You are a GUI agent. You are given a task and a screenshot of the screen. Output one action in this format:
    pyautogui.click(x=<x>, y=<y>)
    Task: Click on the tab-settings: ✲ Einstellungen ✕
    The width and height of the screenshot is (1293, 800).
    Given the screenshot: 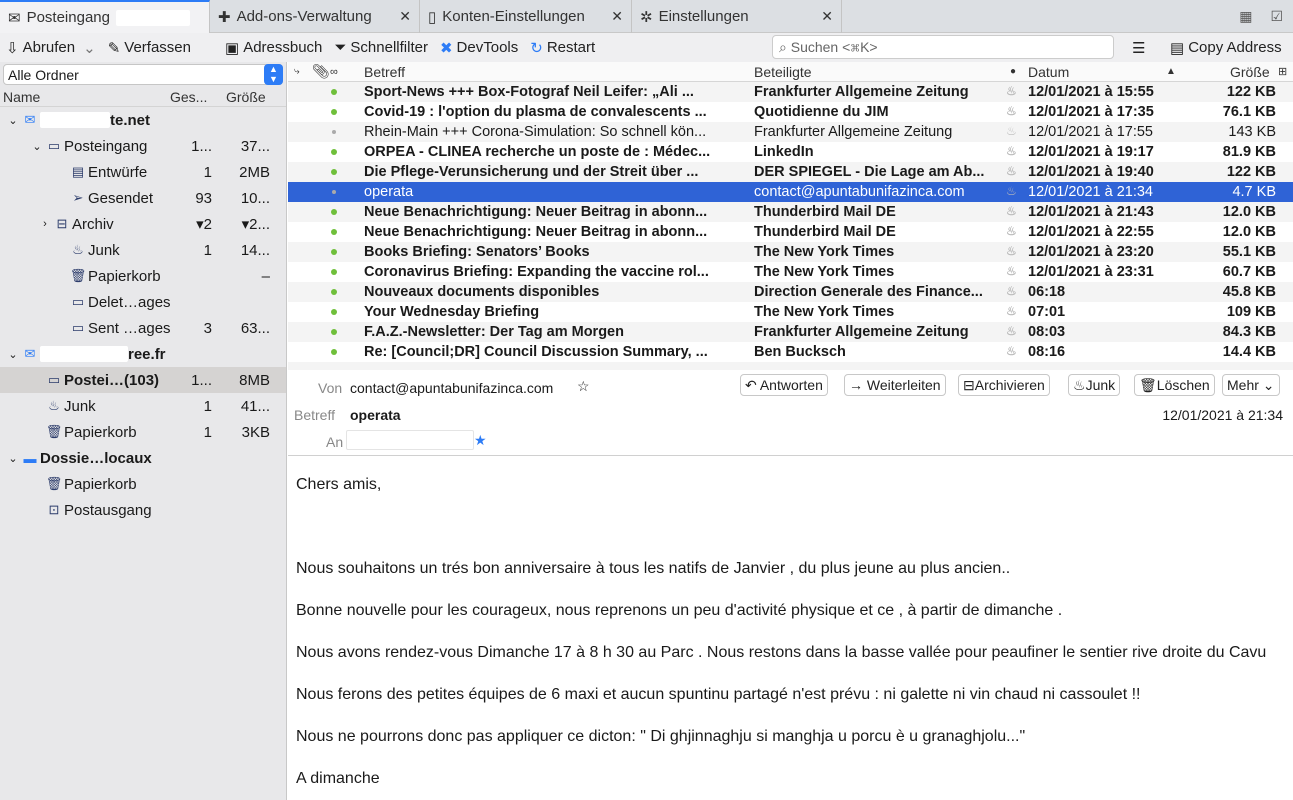 What is the action you would take?
    pyautogui.click(x=737, y=16)
    